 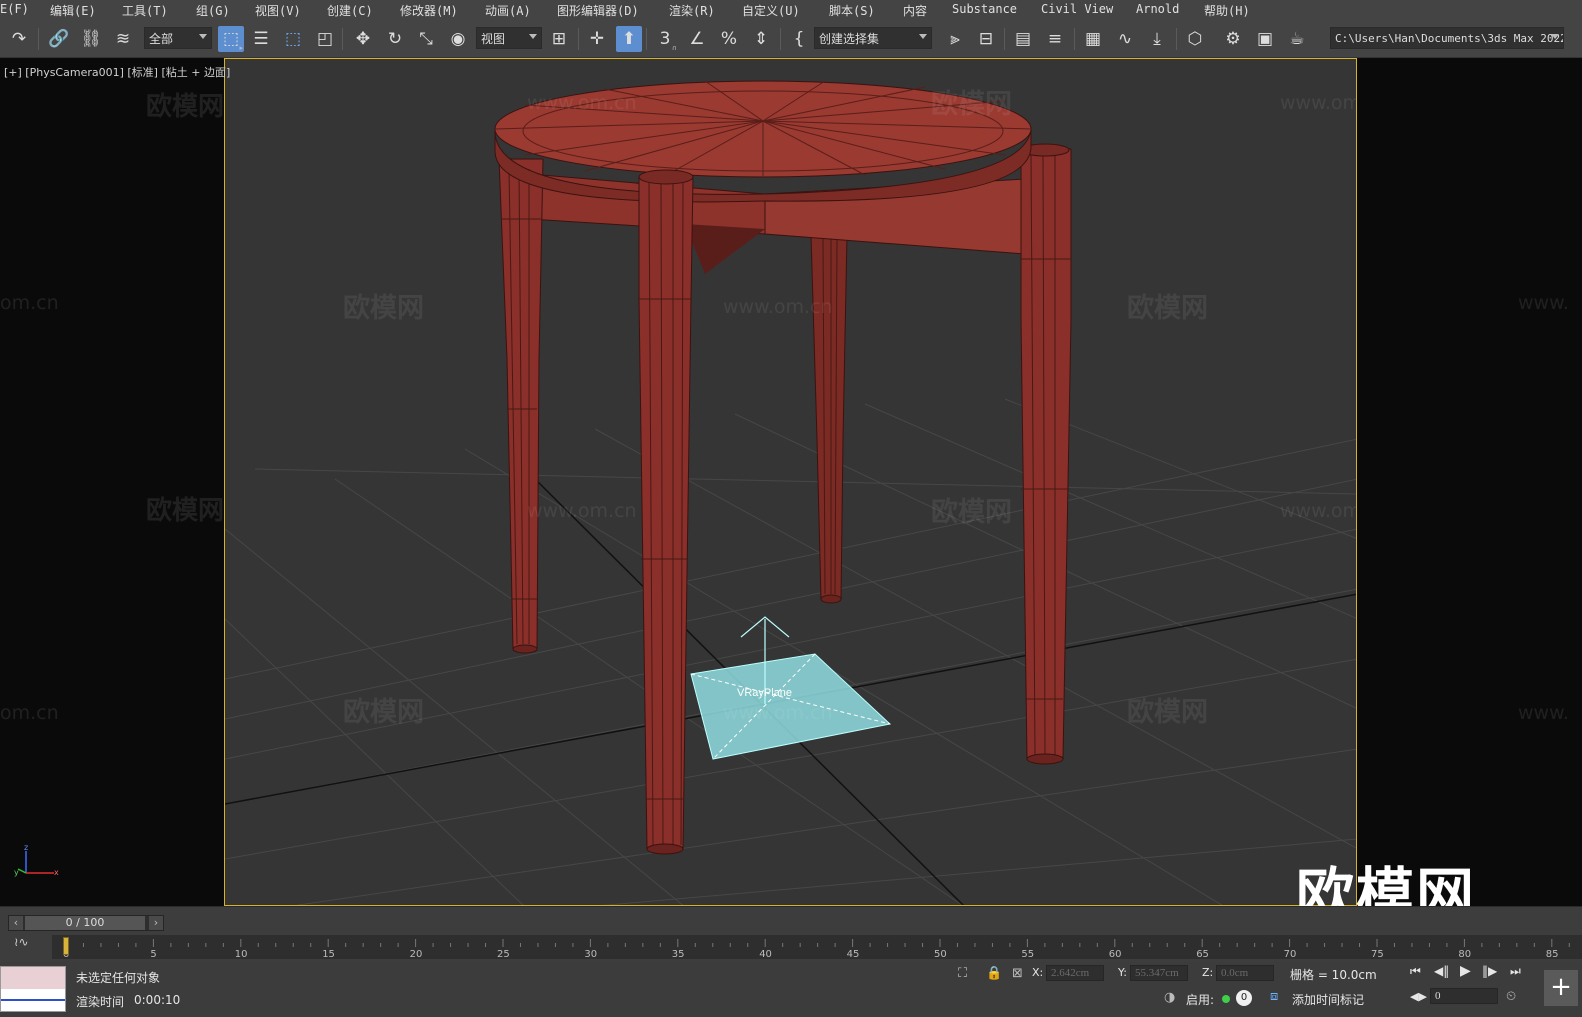 I want to click on render-setup-icon: ⚙, so click(x=1233, y=39).